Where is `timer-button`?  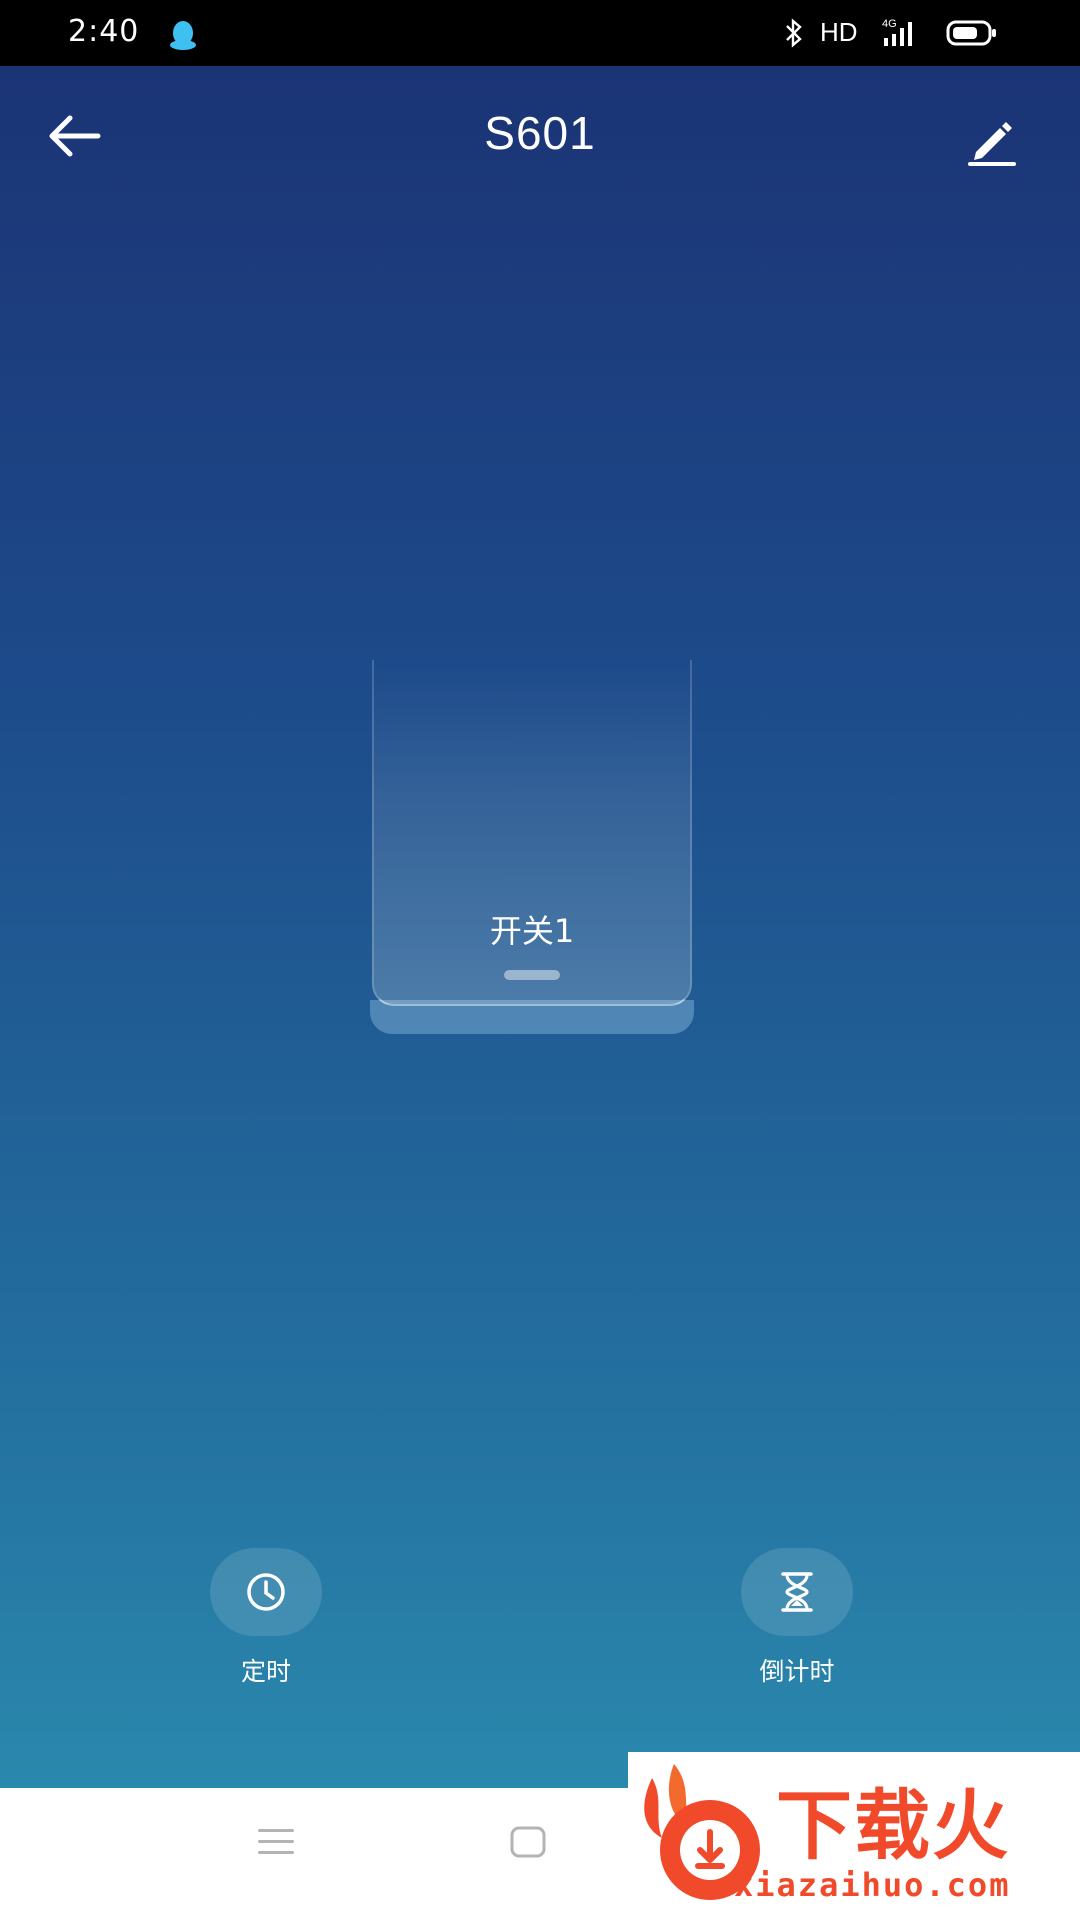 timer-button is located at coordinates (266, 1592).